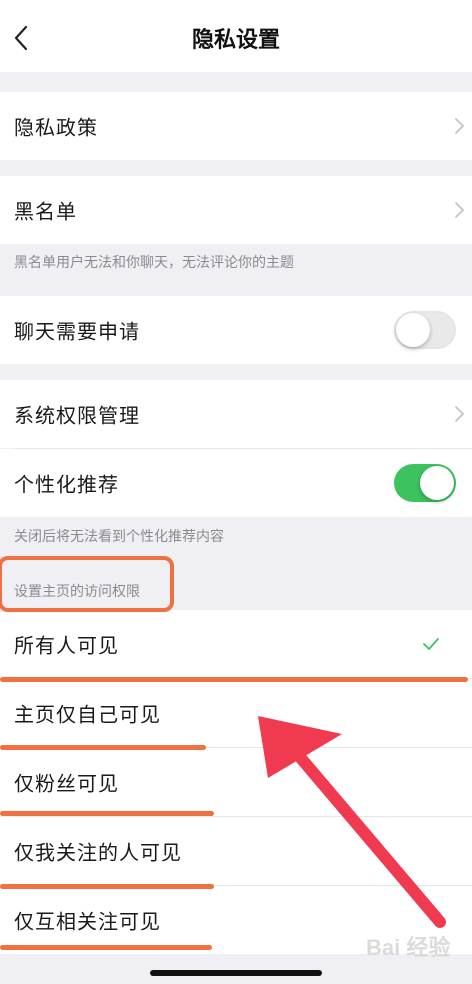 The image size is (472, 984). Describe the element at coordinates (236, 973) in the screenshot. I see `home-indicator` at that location.